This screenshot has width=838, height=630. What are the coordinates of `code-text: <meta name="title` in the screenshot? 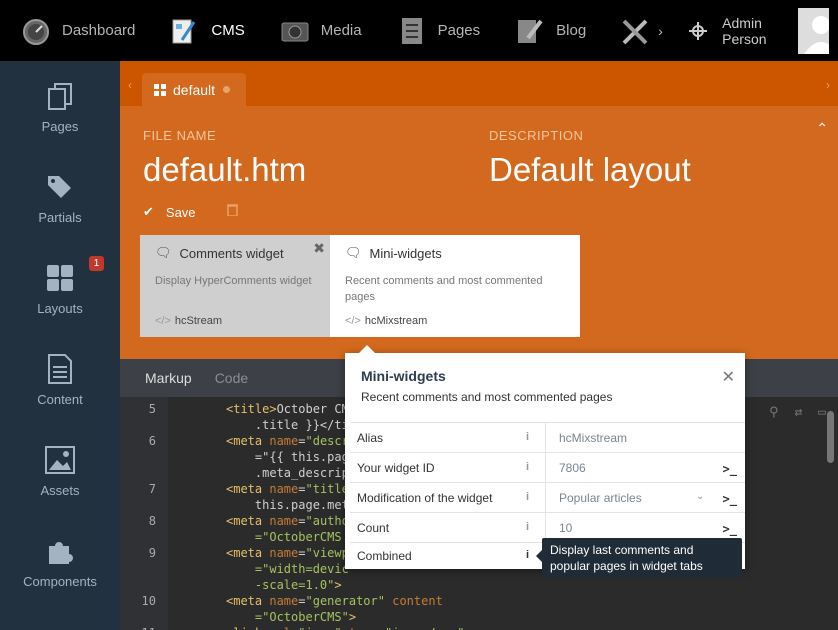 It's located at (287, 489).